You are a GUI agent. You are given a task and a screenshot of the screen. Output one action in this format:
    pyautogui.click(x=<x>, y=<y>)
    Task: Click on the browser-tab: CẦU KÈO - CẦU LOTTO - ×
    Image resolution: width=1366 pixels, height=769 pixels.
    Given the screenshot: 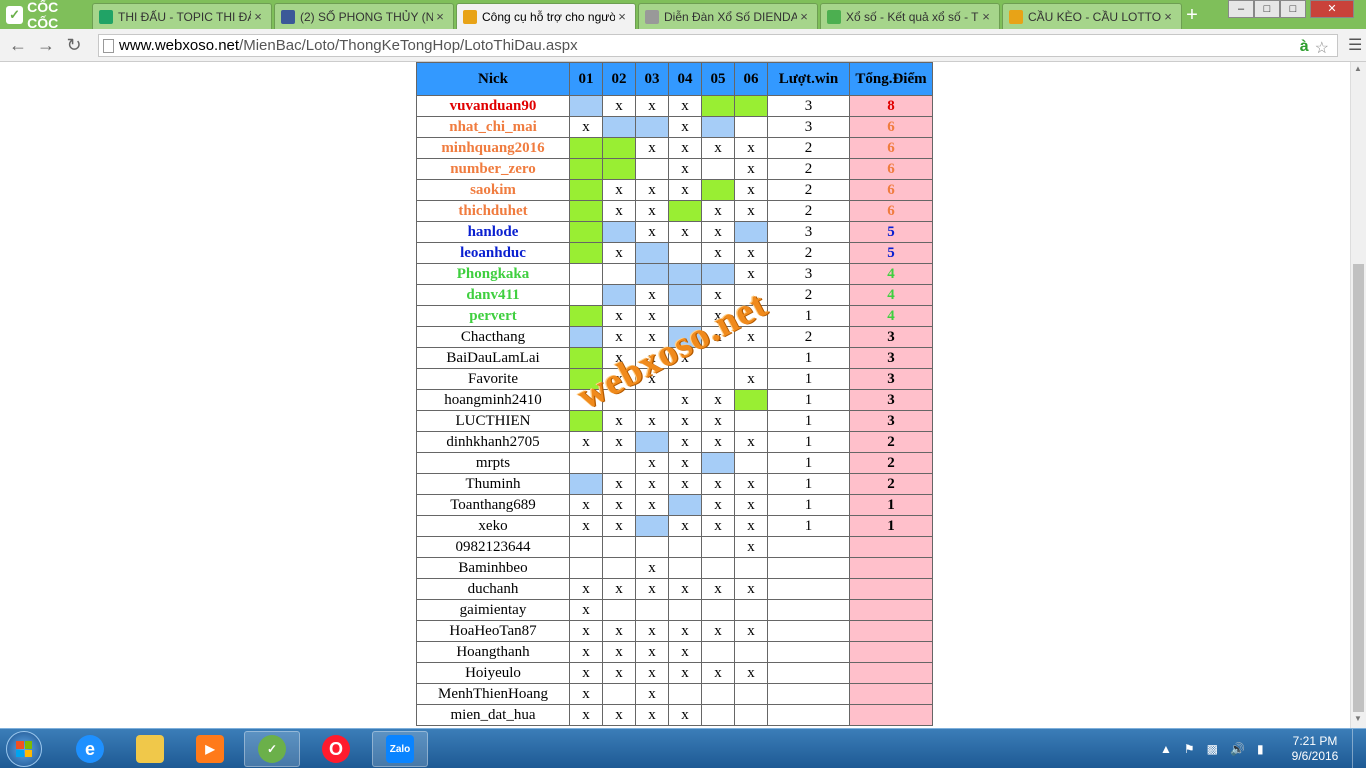 What is the action you would take?
    pyautogui.click(x=1092, y=16)
    